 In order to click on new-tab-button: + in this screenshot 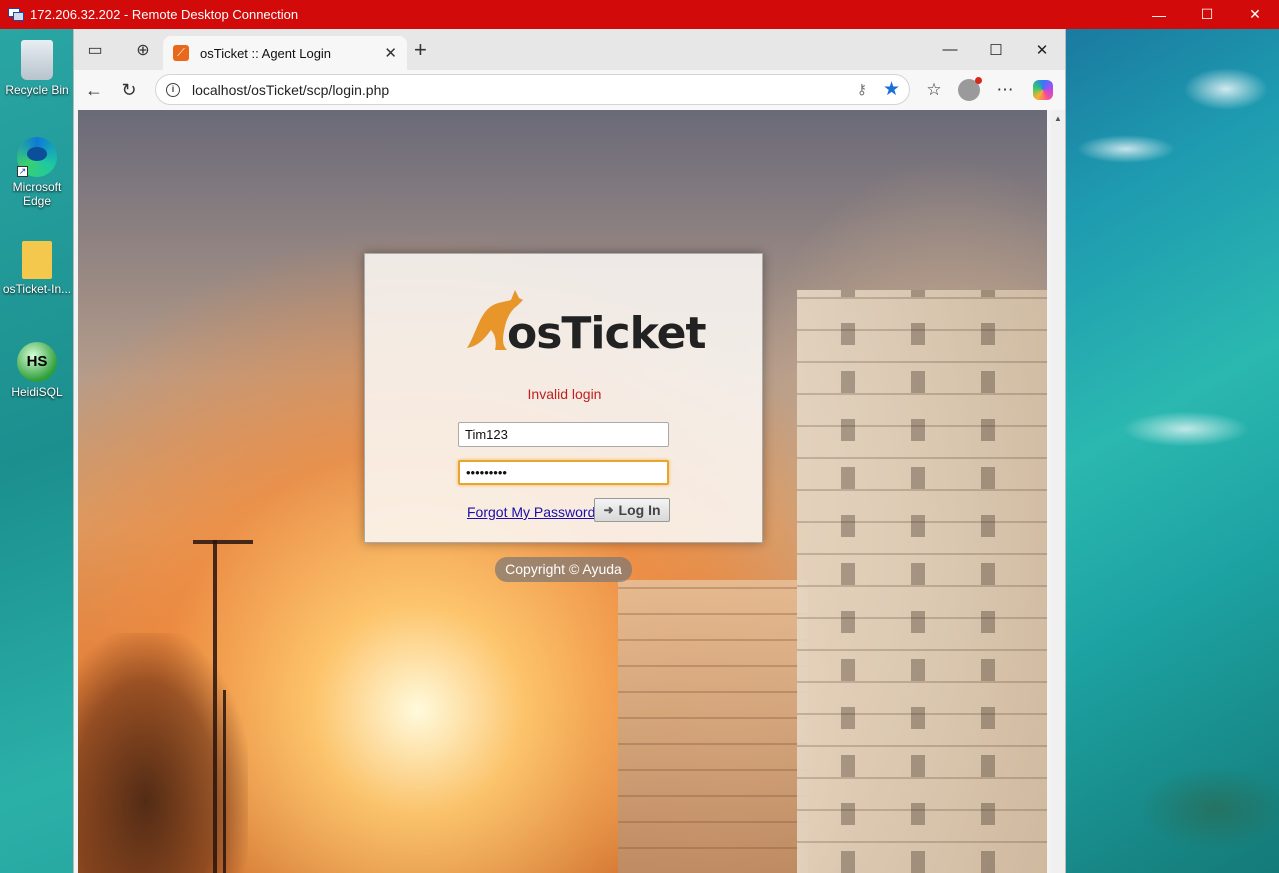, I will do `click(420, 50)`.